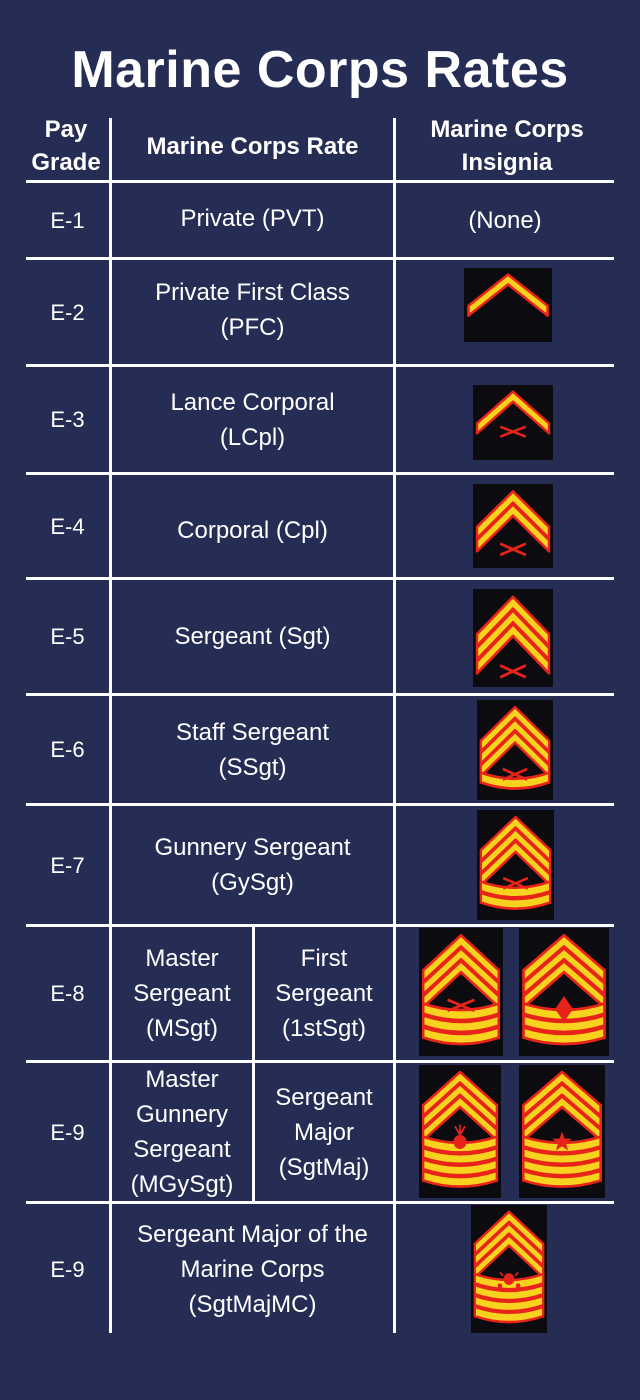  Describe the element at coordinates (67, 749) in the screenshot. I see `pay-grade: E-6` at that location.